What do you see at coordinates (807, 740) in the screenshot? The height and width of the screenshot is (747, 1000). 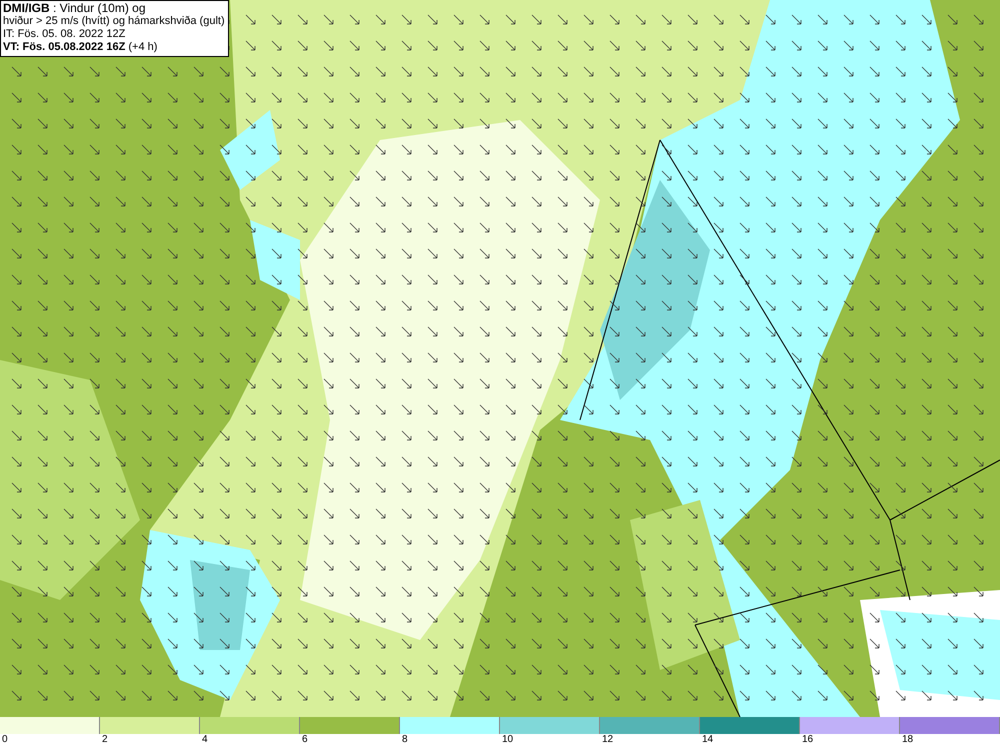 I see `legend-label: 16` at bounding box center [807, 740].